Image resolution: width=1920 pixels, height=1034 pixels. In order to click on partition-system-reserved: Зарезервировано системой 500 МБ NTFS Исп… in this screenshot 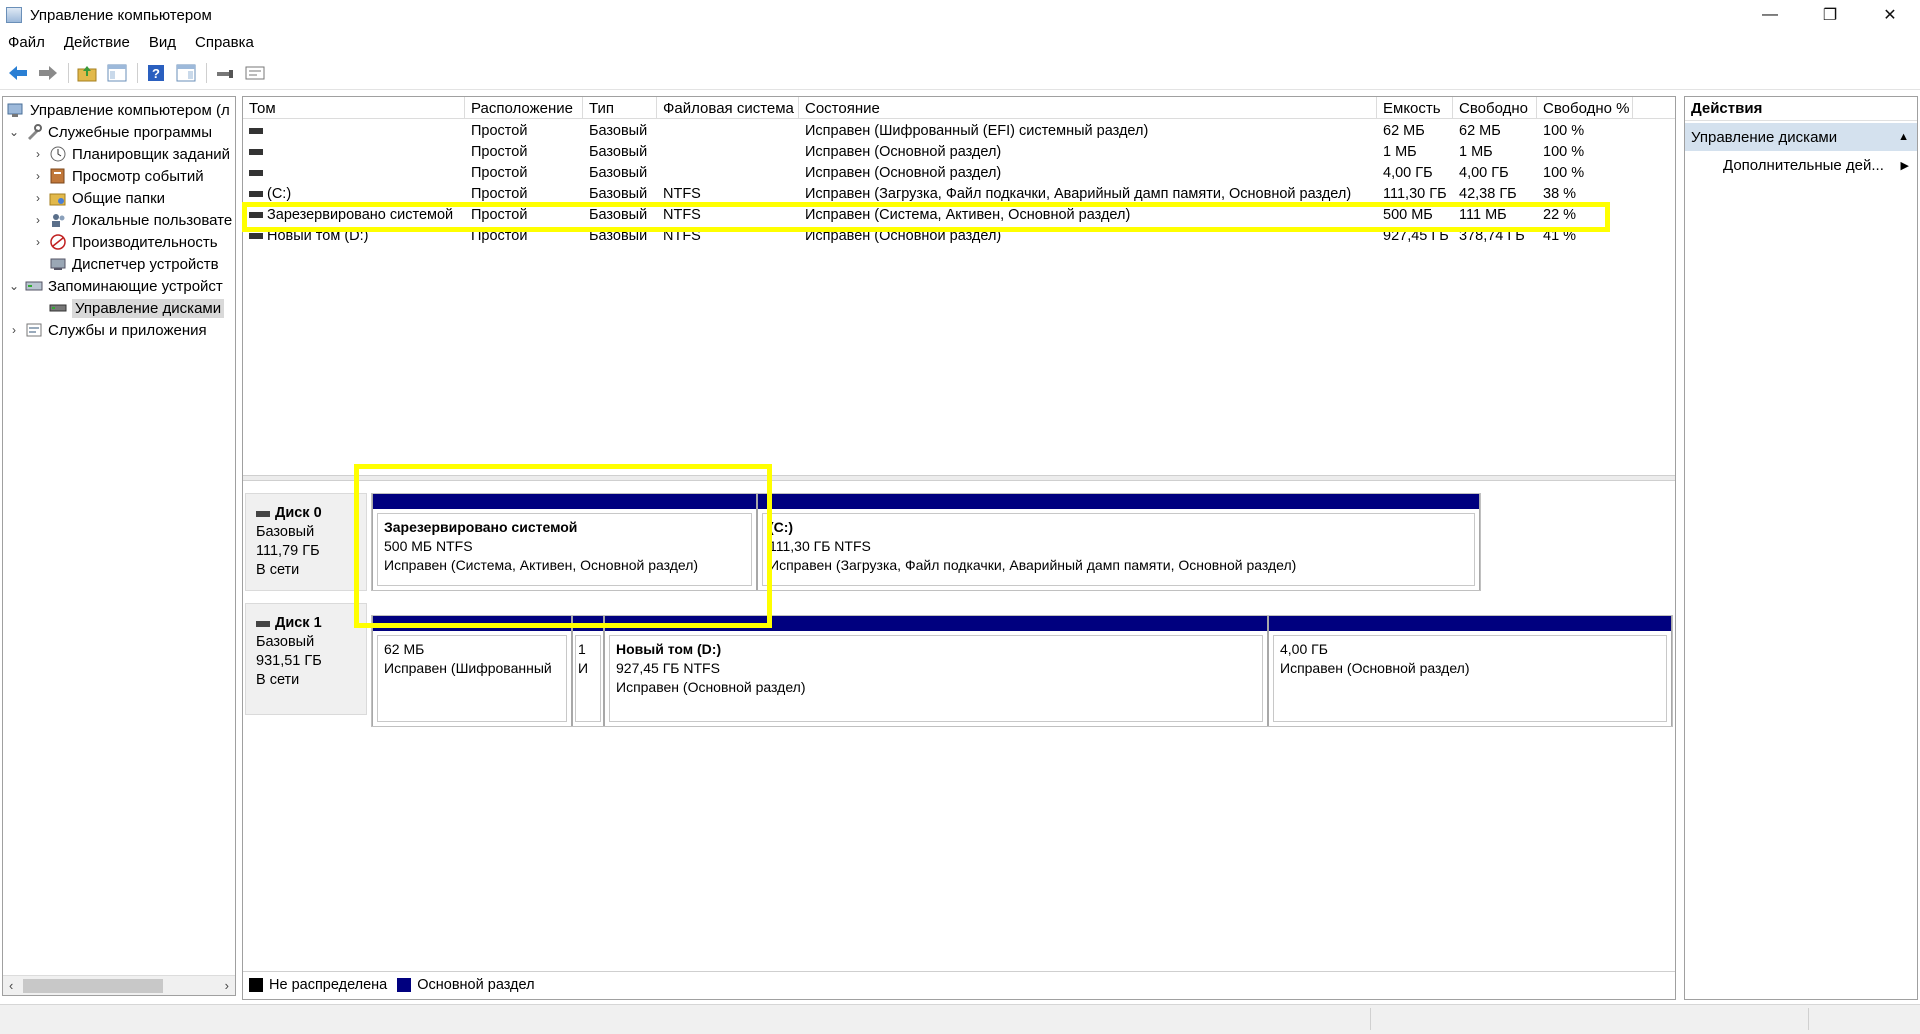, I will do `click(564, 542)`.